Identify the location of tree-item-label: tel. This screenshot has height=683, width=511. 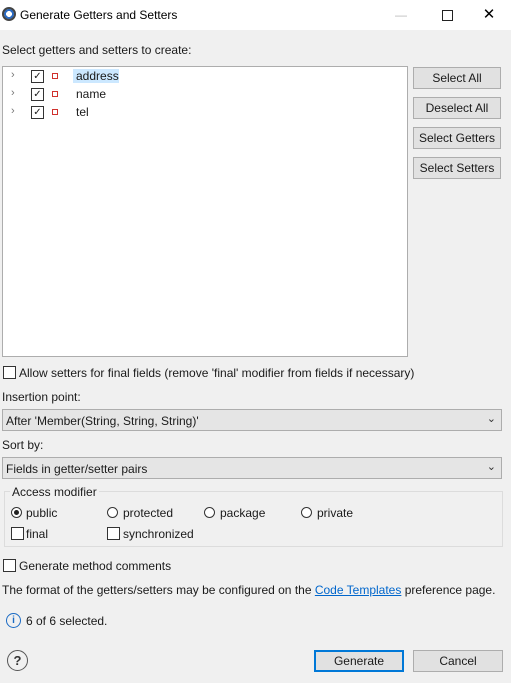
(82, 112).